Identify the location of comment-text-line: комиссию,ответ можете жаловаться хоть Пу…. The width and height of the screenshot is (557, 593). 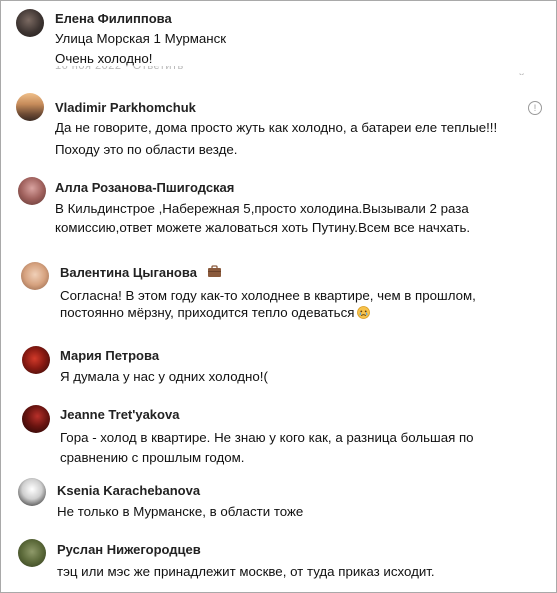
(263, 227).